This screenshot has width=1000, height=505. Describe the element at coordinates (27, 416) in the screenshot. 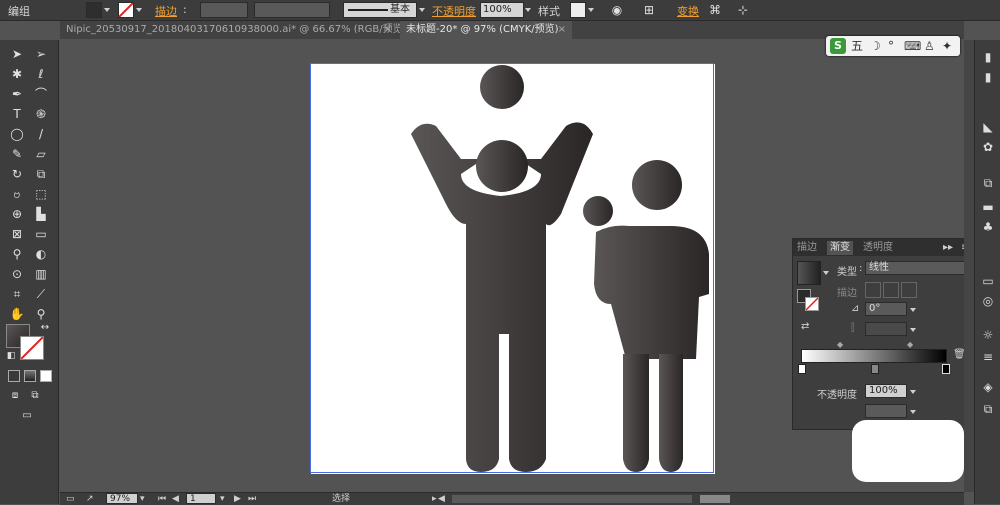

I see `screen-mode-icon: ▭` at that location.